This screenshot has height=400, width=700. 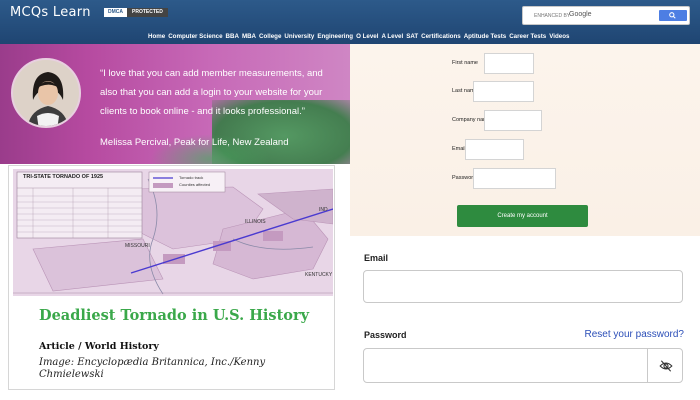 What do you see at coordinates (392, 36) in the screenshot?
I see `nav-item: A Level` at bounding box center [392, 36].